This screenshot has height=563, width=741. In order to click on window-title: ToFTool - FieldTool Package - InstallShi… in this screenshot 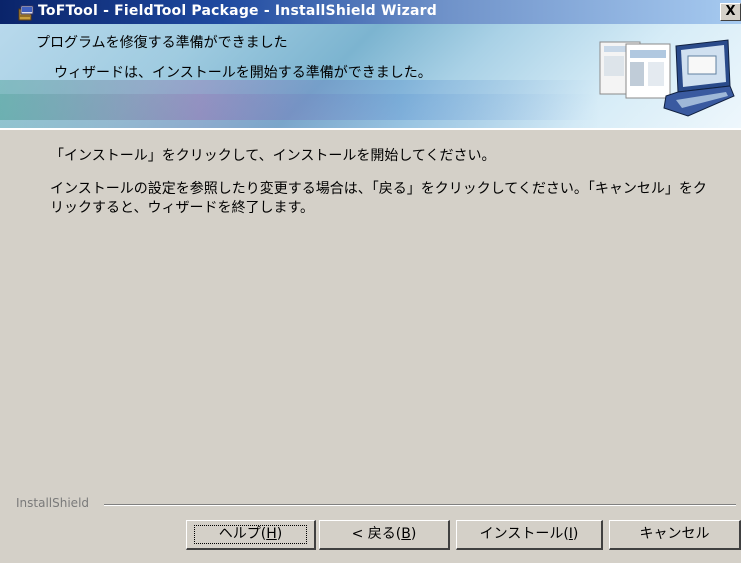, I will do `click(237, 11)`.